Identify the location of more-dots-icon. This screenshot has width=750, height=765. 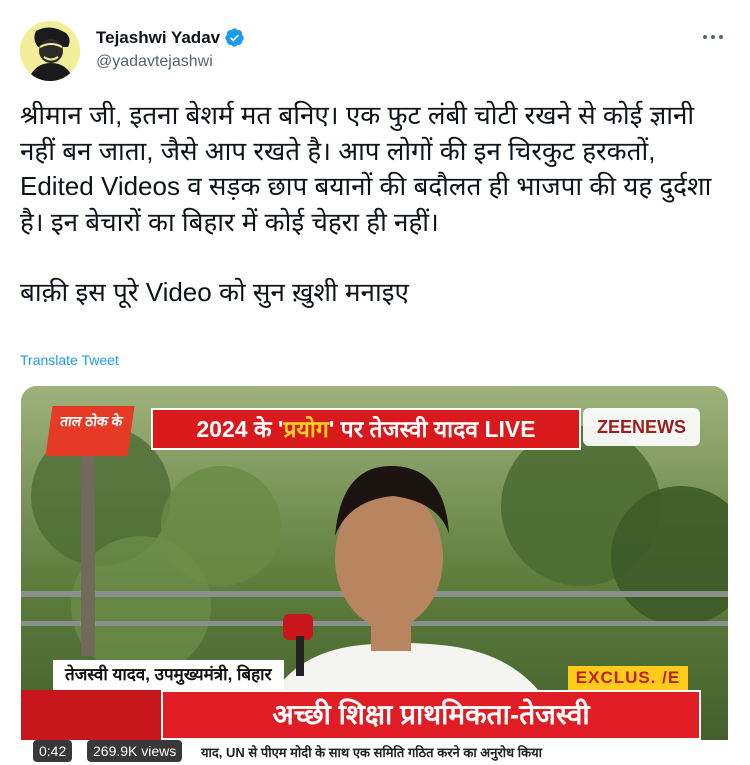
(713, 37).